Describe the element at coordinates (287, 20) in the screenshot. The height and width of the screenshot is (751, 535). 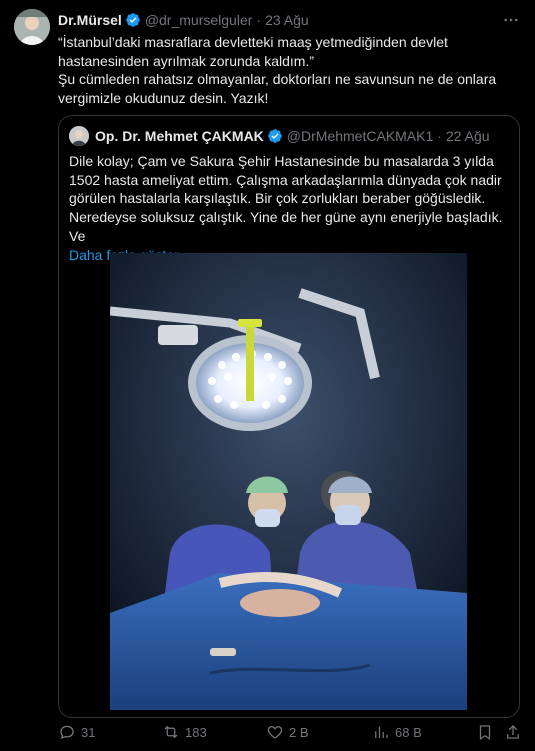
I see `tweet-date: 23 Ağu` at that location.